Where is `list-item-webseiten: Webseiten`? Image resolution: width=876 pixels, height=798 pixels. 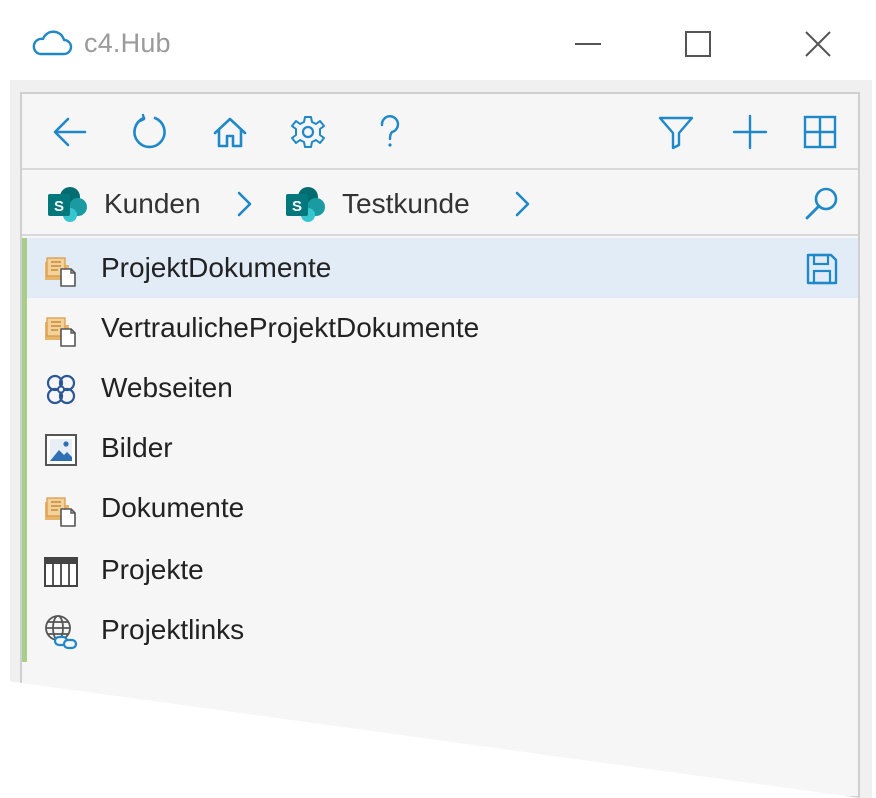
list-item-webseiten: Webseiten is located at coordinates (442, 388).